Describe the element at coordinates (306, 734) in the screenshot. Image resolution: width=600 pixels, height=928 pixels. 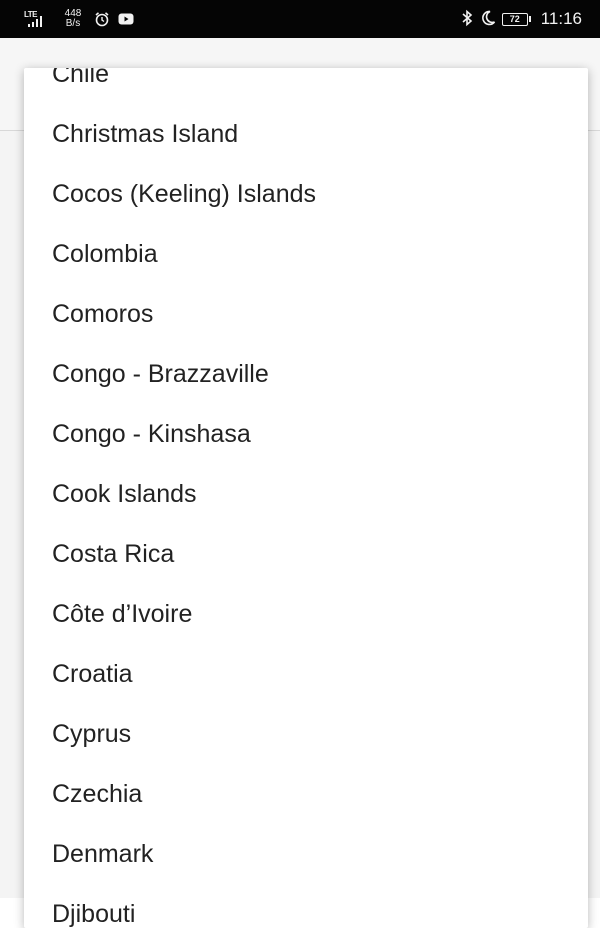
I see `country-option: Cyprus` at that location.